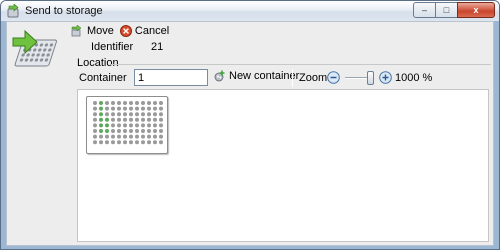 The width and height of the screenshot is (500, 250). Describe the element at coordinates (250, 11) in the screenshot. I see `title-bar: Send to storage – □ x` at that location.